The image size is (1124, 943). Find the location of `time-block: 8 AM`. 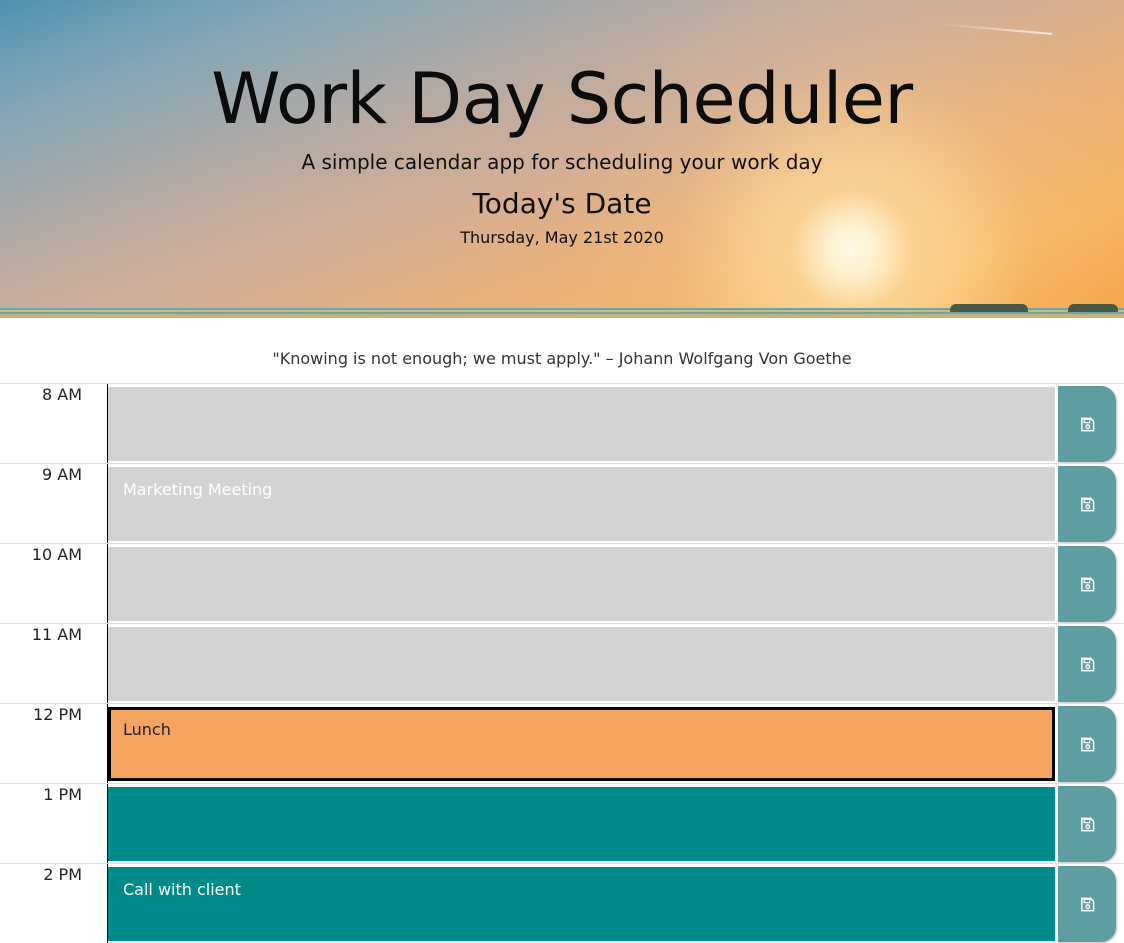

time-block: 8 AM is located at coordinates (562, 423).